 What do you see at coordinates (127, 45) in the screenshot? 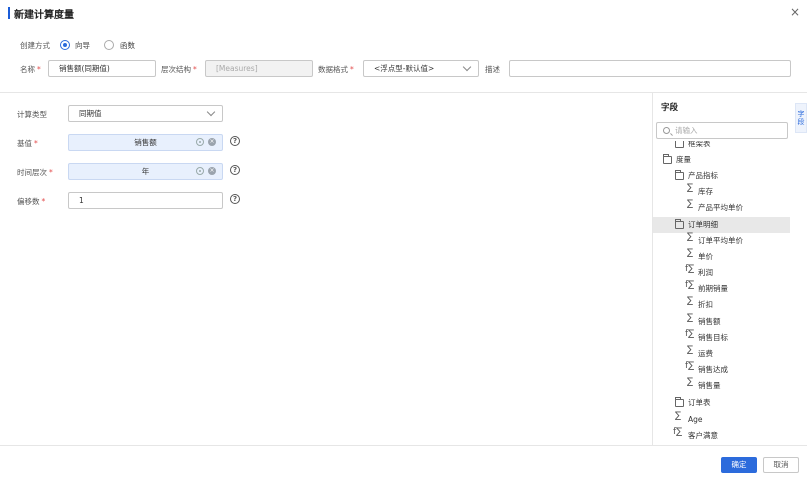
I see `radio-function-label: 函数` at bounding box center [127, 45].